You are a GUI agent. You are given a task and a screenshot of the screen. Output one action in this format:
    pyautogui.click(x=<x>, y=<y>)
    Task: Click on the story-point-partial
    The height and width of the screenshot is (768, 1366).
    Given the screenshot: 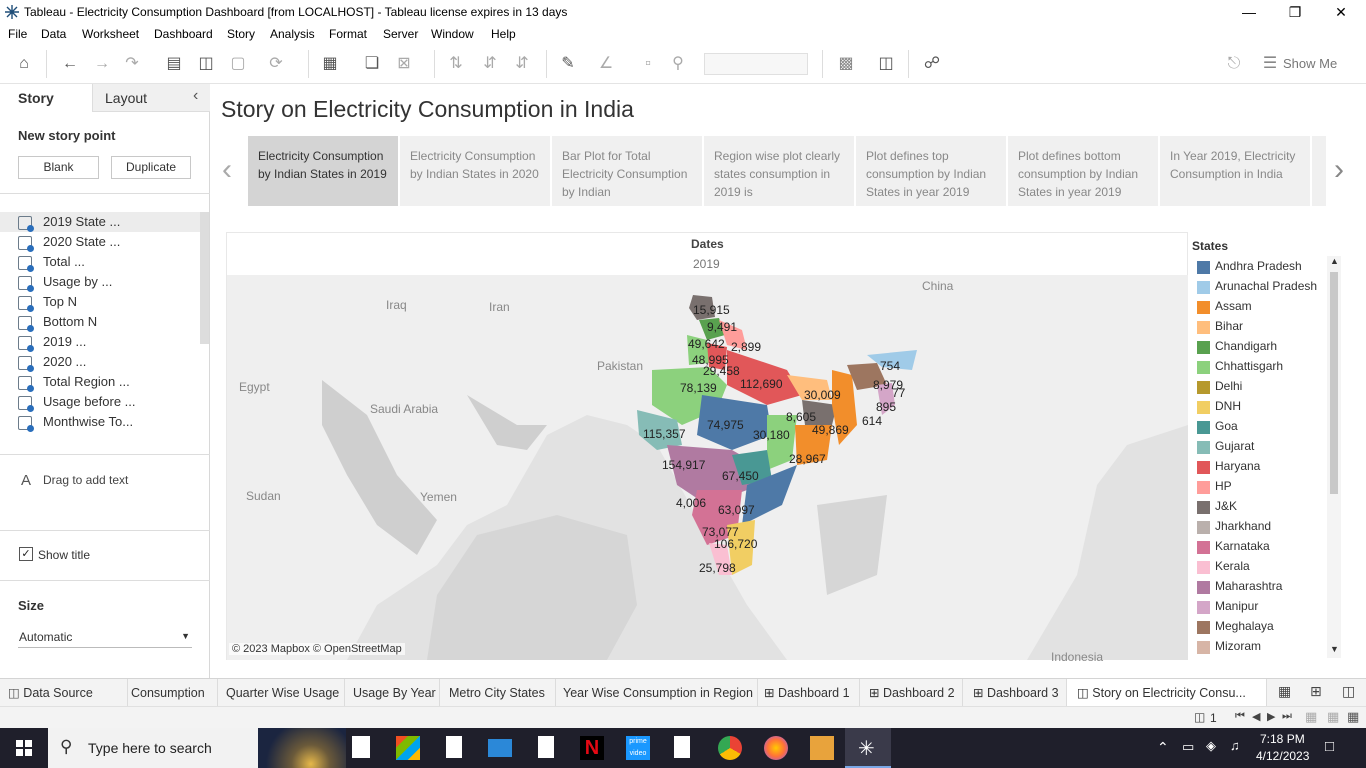 What is the action you would take?
    pyautogui.click(x=1319, y=171)
    